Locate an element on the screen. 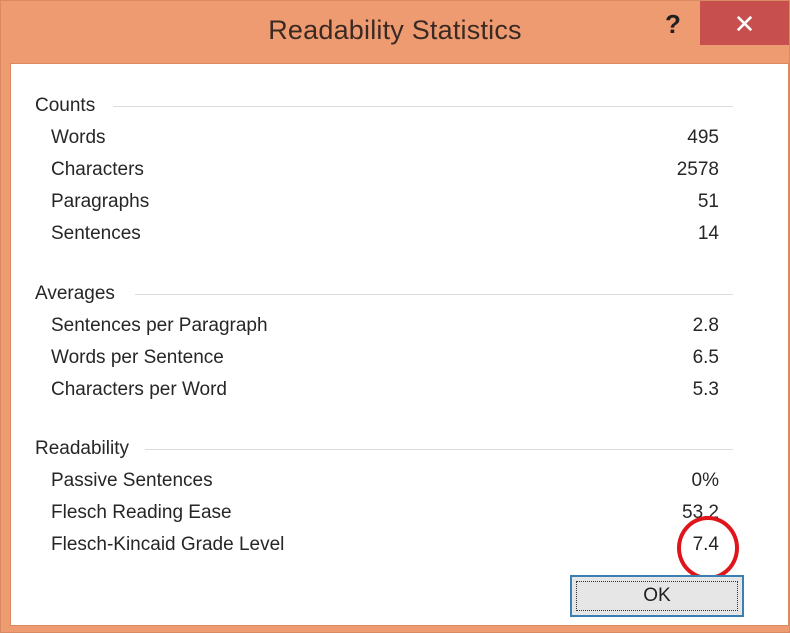  stat-value: 495 is located at coordinates (703, 137).